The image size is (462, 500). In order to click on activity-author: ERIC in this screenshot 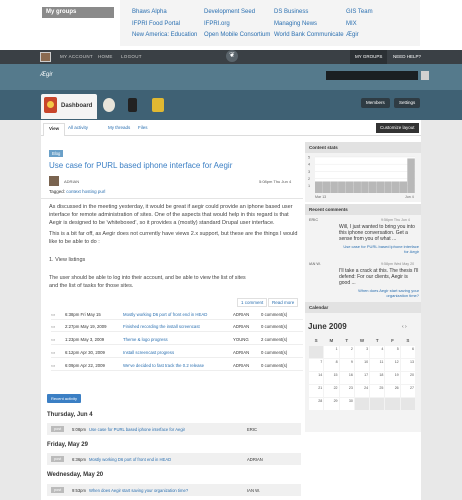, I will do `click(252, 429)`.